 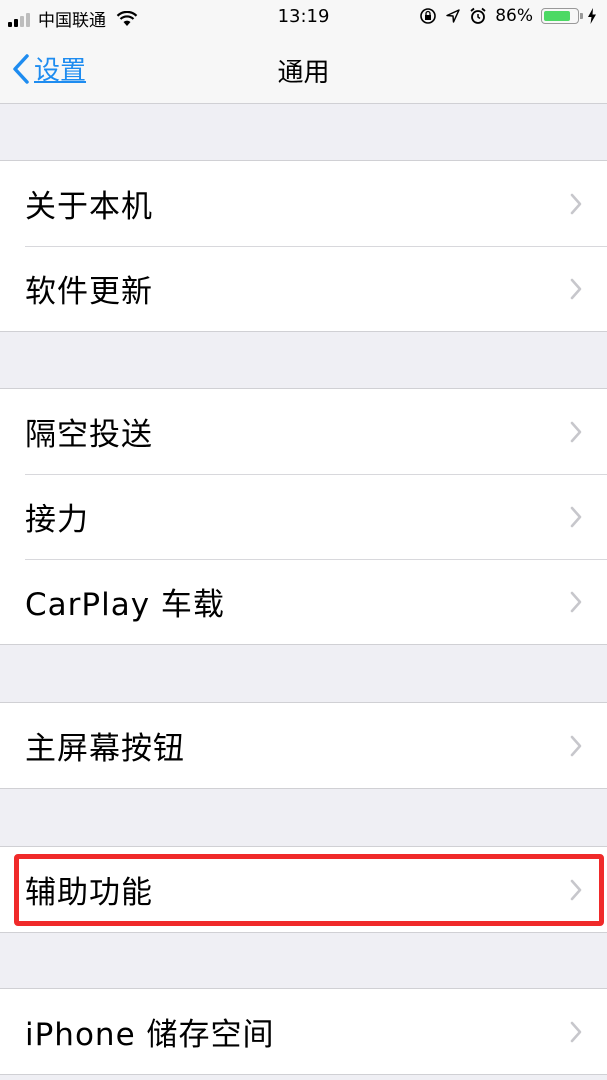 What do you see at coordinates (592, 16) in the screenshot?
I see `charging-icon` at bounding box center [592, 16].